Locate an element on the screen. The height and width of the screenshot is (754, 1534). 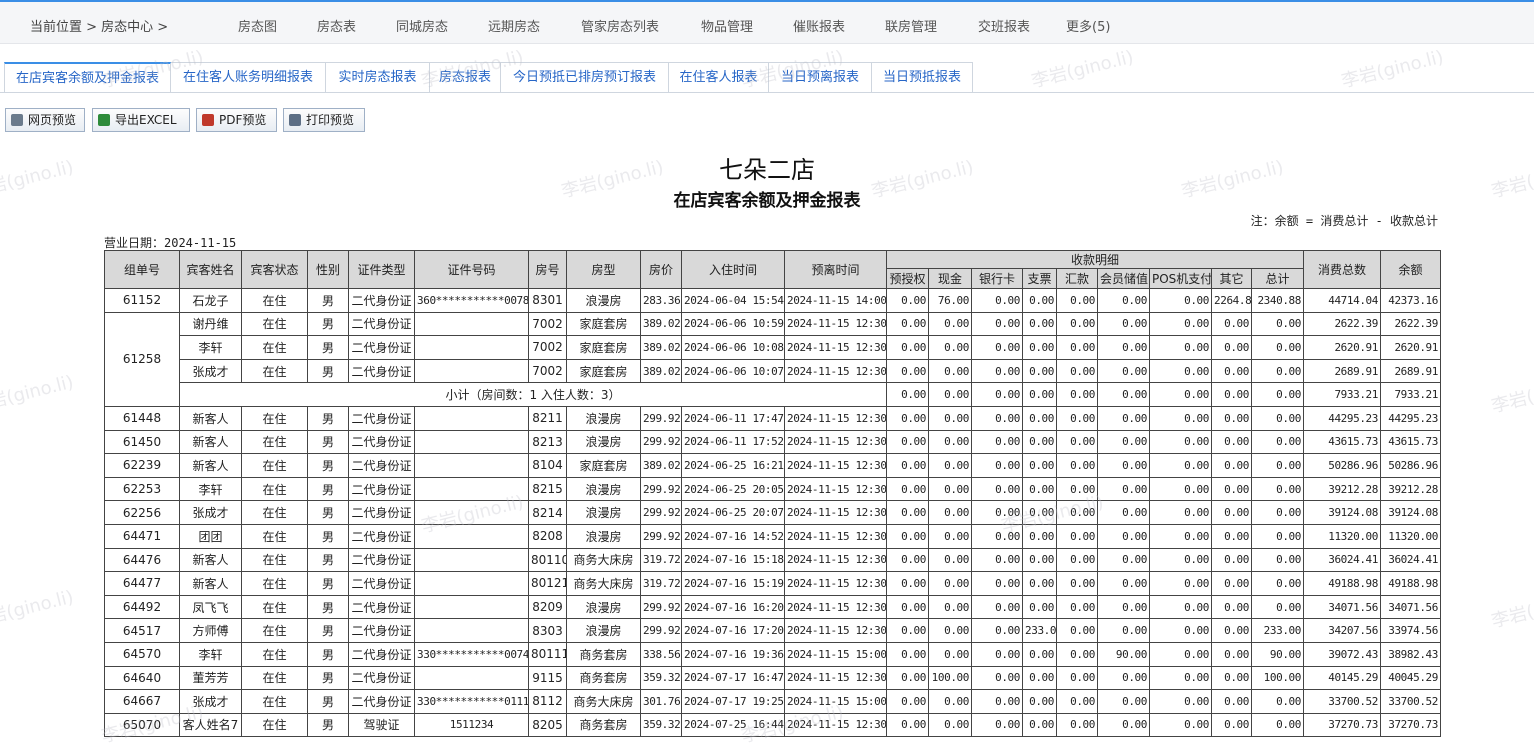
group-number-cell: 61450 is located at coordinates (142, 442).